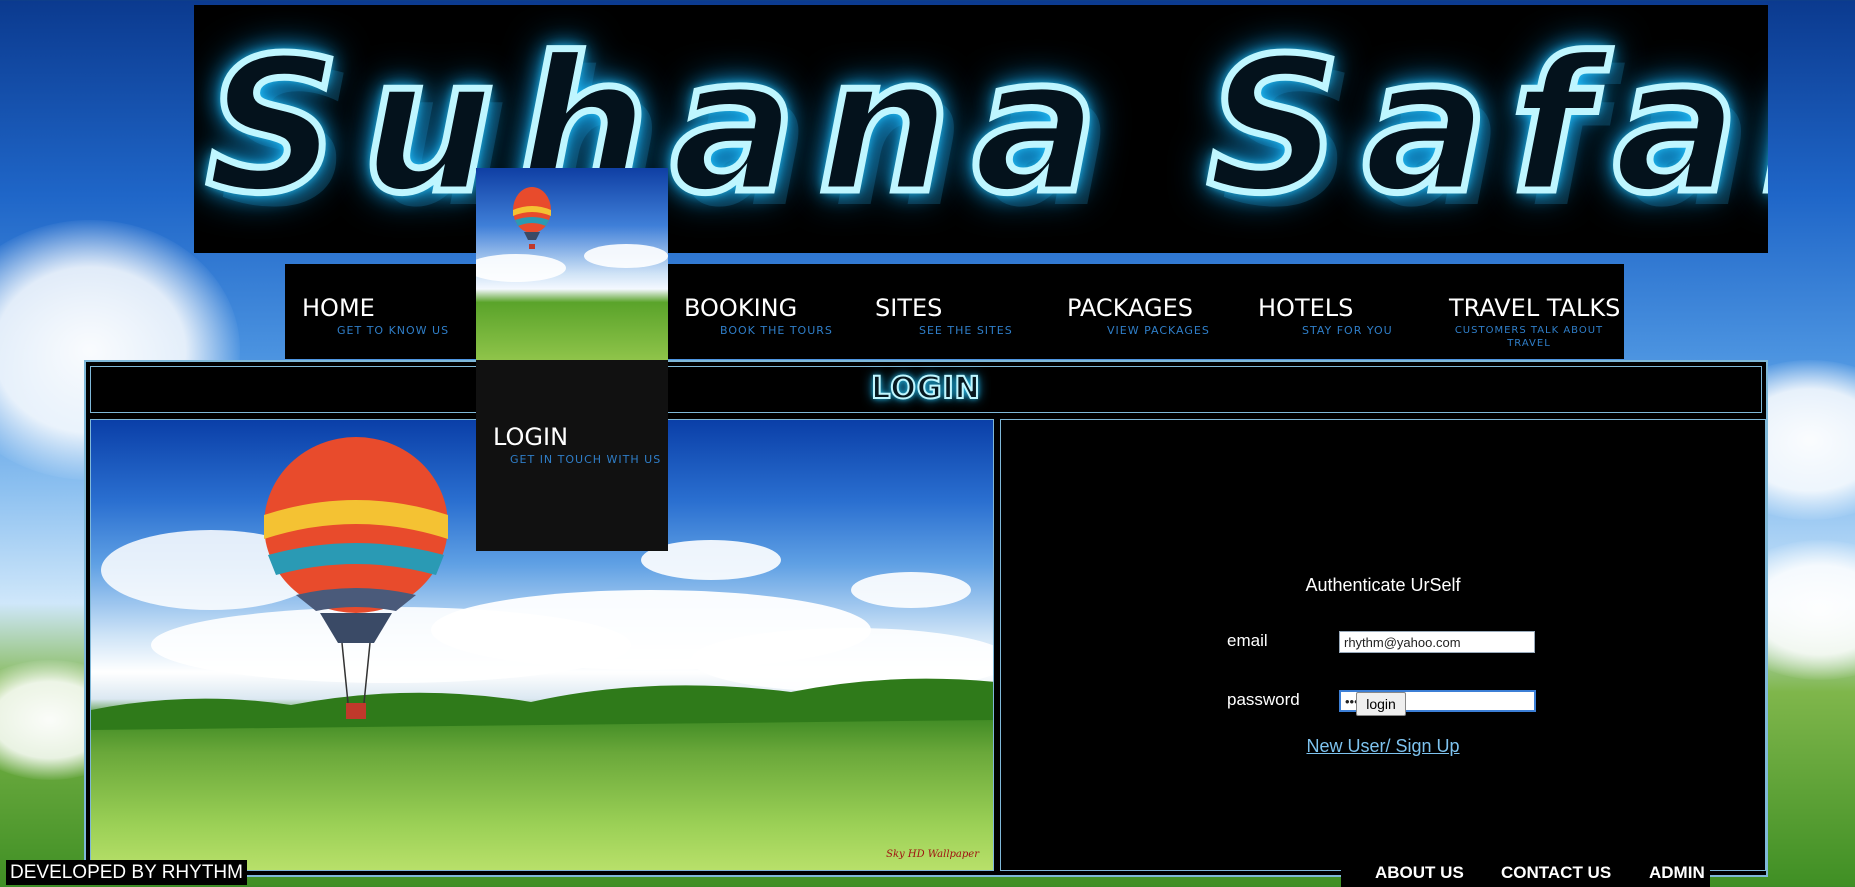 This screenshot has width=1855, height=887. What do you see at coordinates (1556, 873) in the screenshot?
I see `footer-link-contact-us: CONTACT US` at bounding box center [1556, 873].